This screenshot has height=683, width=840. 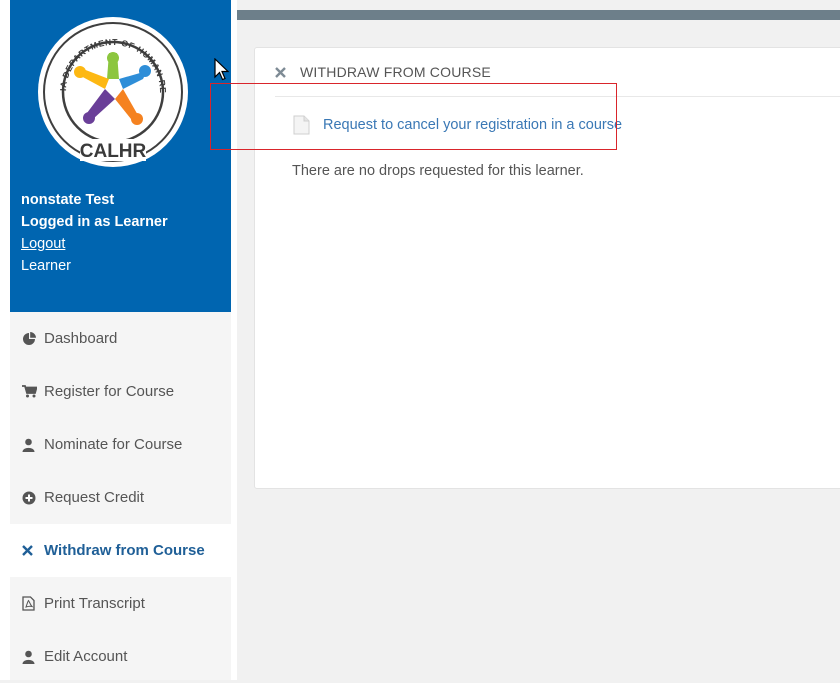 What do you see at coordinates (46, 266) in the screenshot?
I see `user-role: Learner` at bounding box center [46, 266].